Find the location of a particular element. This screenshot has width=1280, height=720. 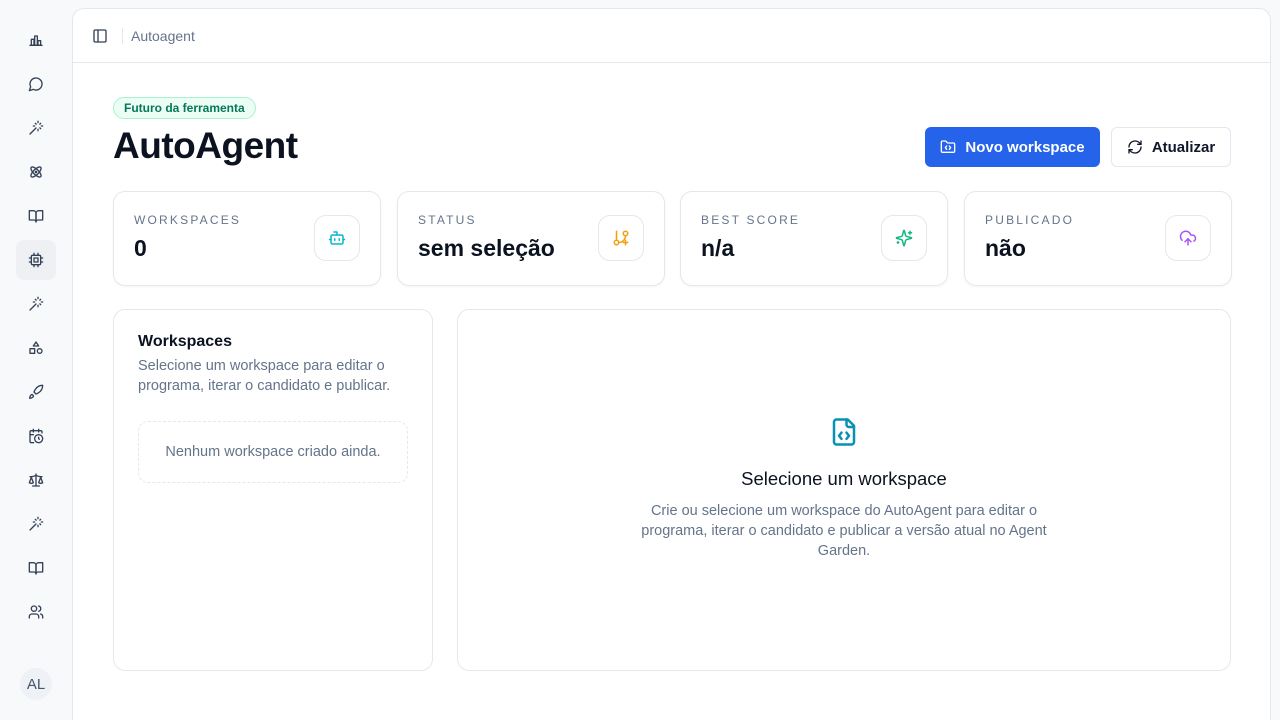

nav-docs-button is located at coordinates (36, 216).